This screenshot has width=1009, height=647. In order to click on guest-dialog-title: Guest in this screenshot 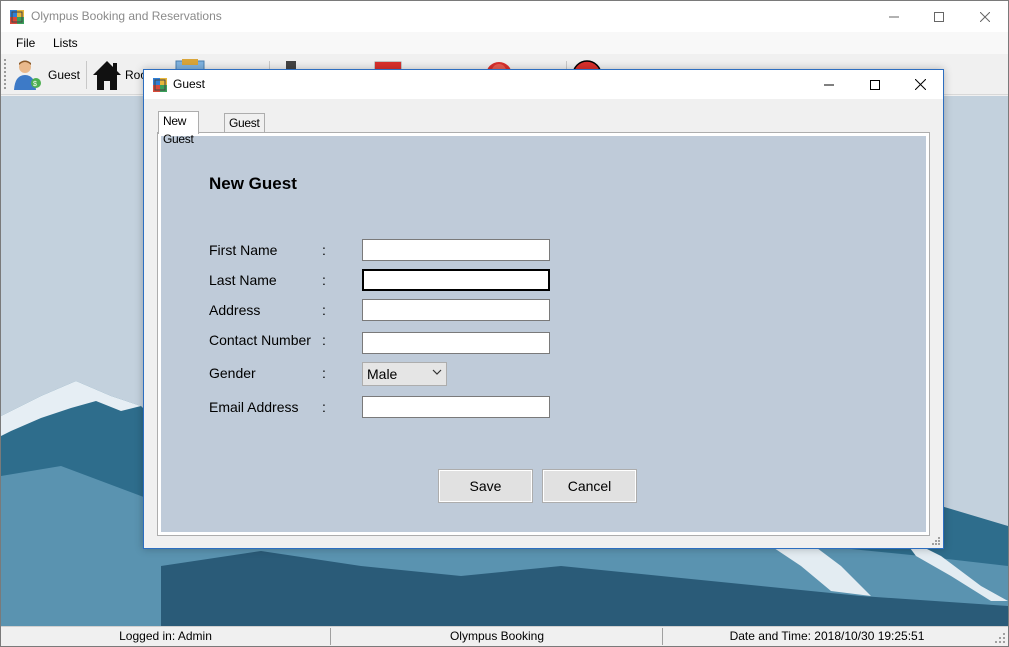, I will do `click(189, 84)`.